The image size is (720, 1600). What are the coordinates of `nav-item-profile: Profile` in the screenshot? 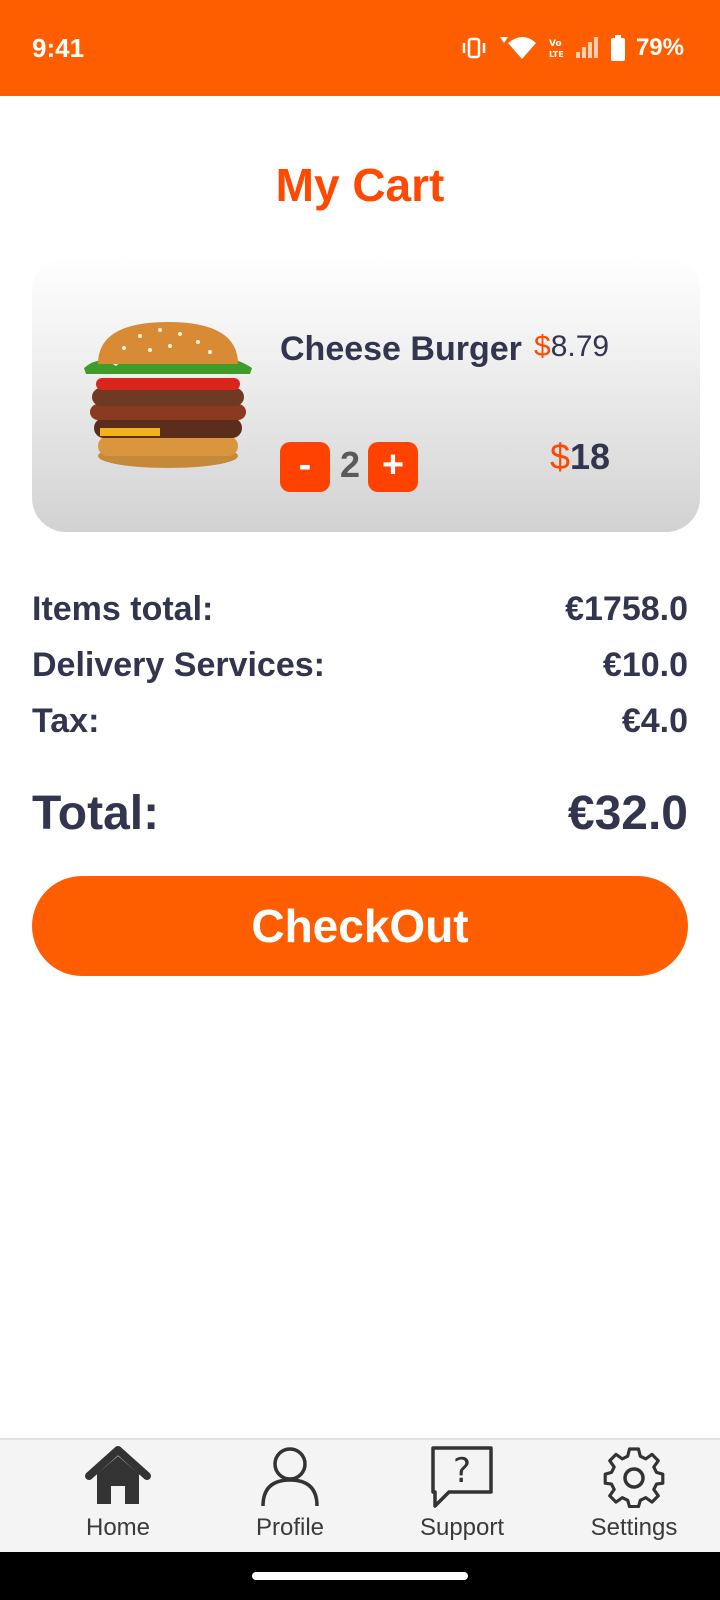 It's located at (290, 1499).